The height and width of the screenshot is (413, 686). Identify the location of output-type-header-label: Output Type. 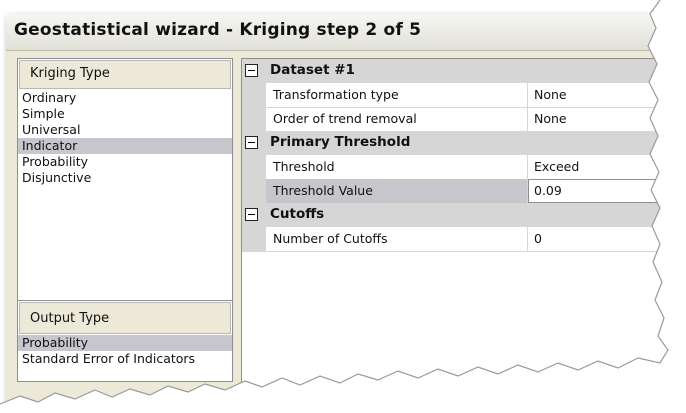
(70, 318).